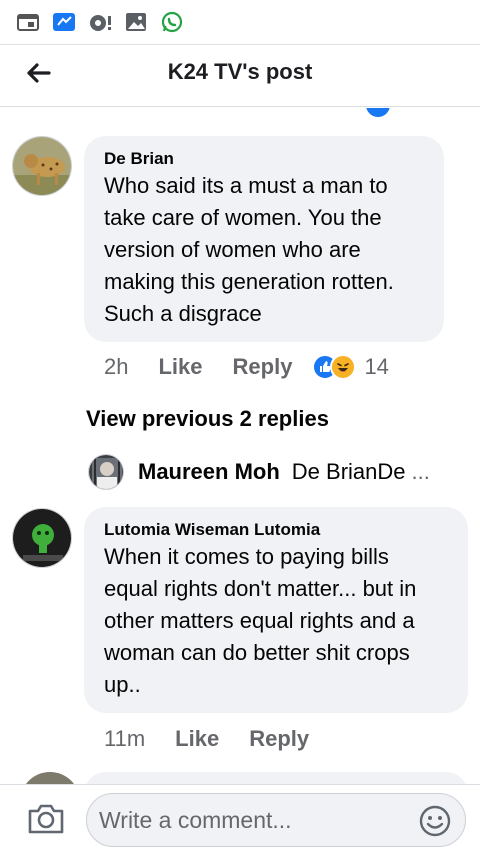 This screenshot has width=480, height=854. I want to click on reply-author: Maureen Moh, so click(209, 472).